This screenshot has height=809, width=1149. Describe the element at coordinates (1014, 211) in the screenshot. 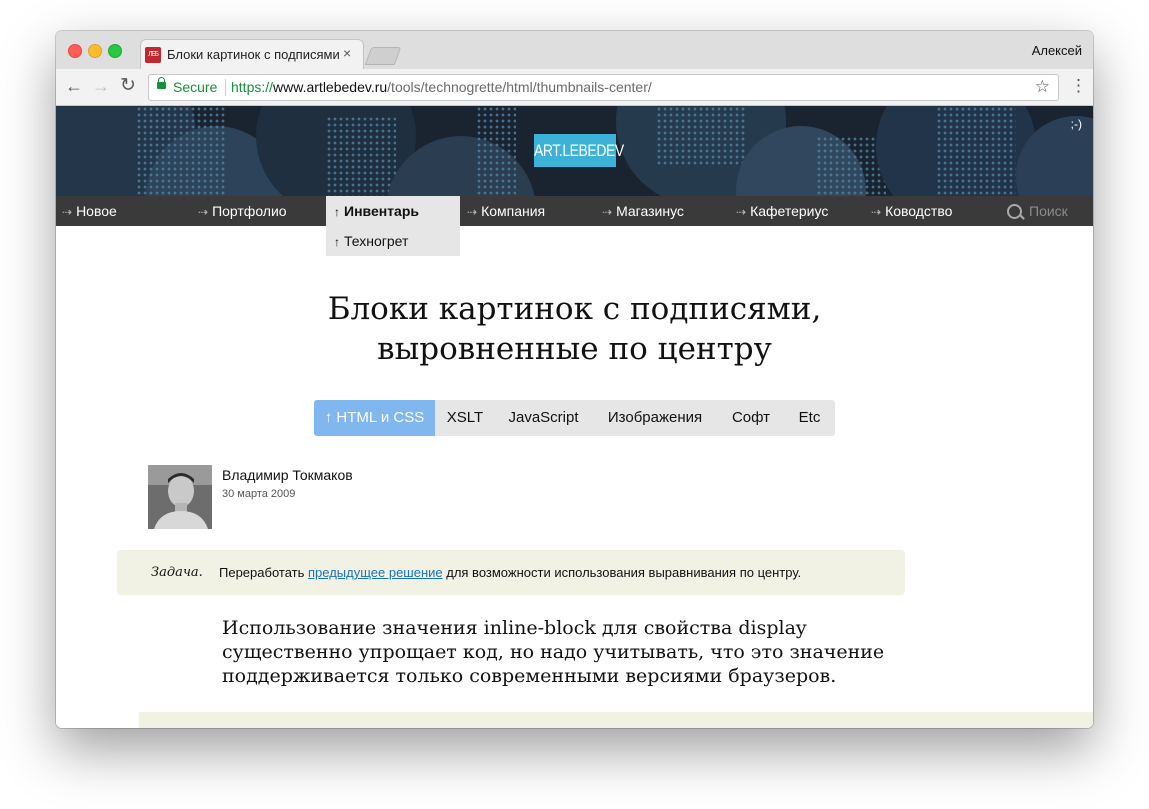

I see `search-icon` at that location.